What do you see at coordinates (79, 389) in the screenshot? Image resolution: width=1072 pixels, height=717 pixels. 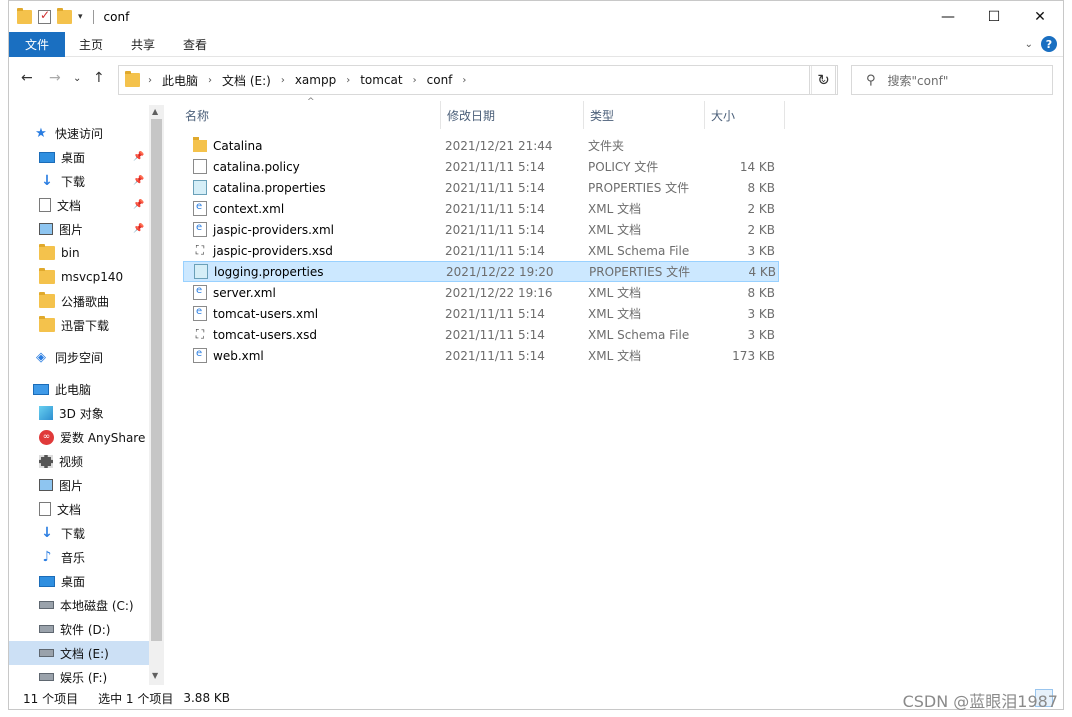 I see `nav-item: 此电脑` at bounding box center [79, 389].